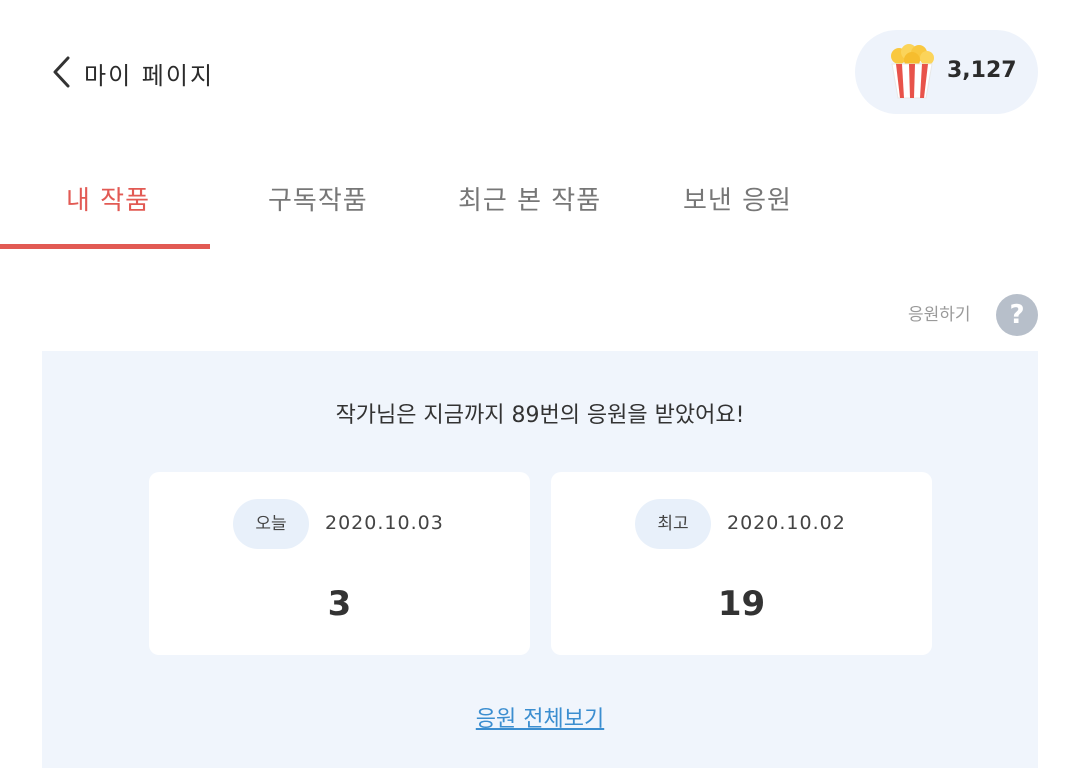 This screenshot has width=1080, height=768. I want to click on best-count: 19, so click(741, 604).